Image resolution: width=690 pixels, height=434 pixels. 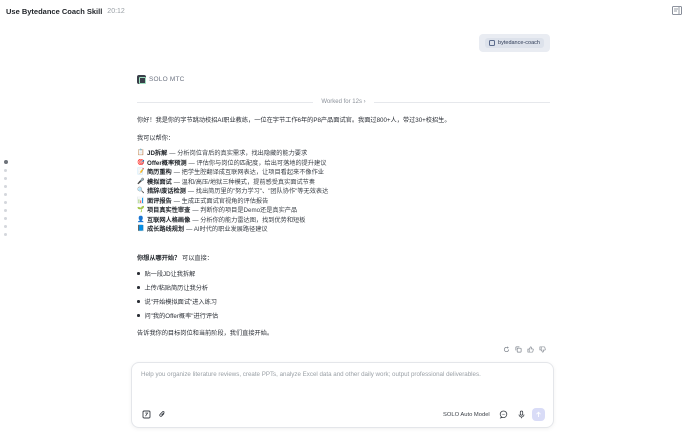 What do you see at coordinates (169, 210) in the screenshot?
I see `feature-name: 项目真实性审查` at bounding box center [169, 210].